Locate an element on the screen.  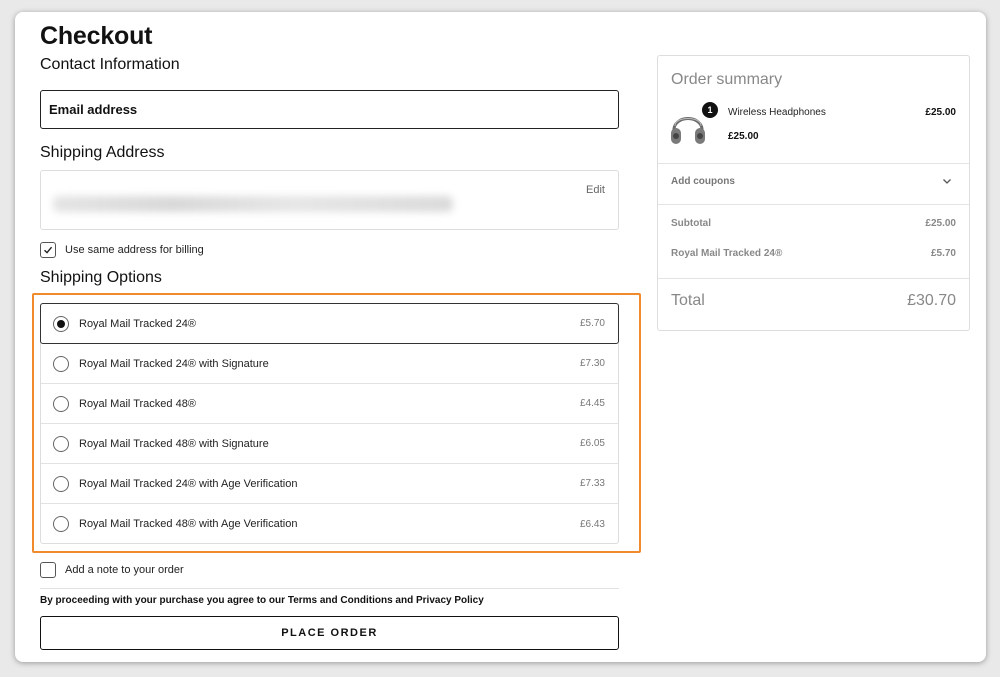
shipping-option-price: £7.30 is located at coordinates (592, 363).